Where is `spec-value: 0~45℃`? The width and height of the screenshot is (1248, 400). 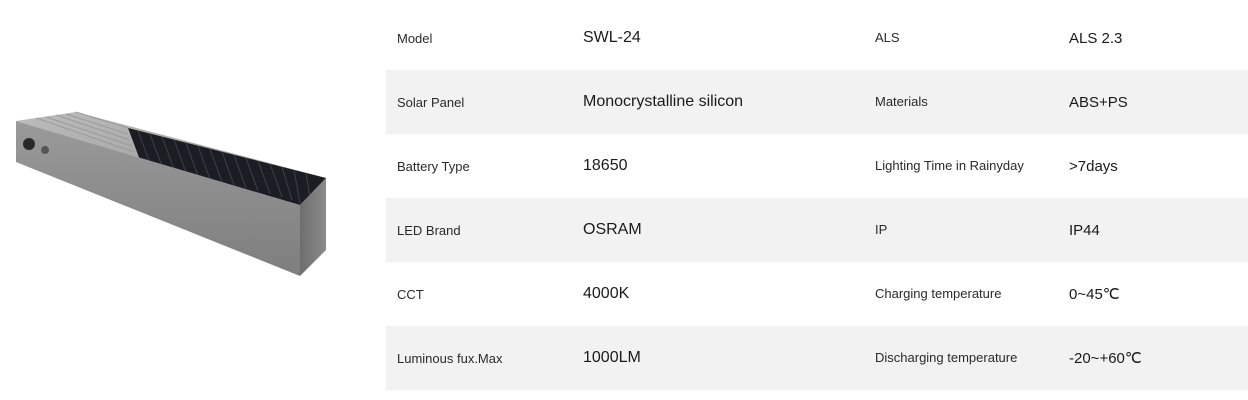
spec-value: 0~45℃ is located at coordinates (1094, 294).